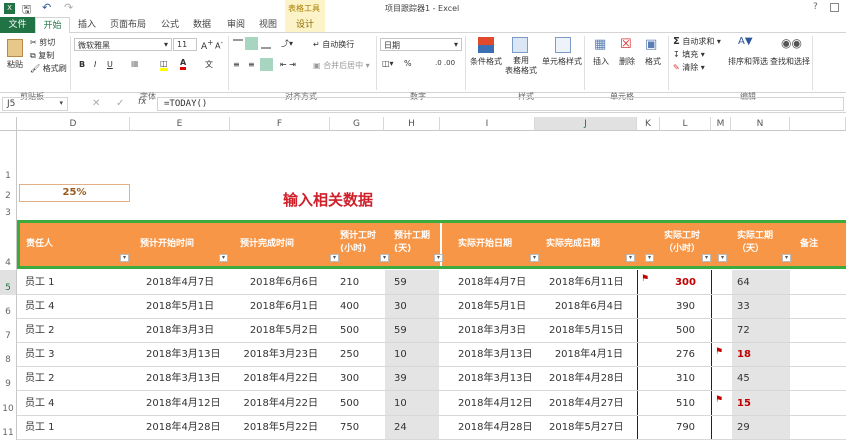 The height and width of the screenshot is (440, 846). Describe the element at coordinates (8, 211) in the screenshot. I see `row-header-3: 3` at that location.